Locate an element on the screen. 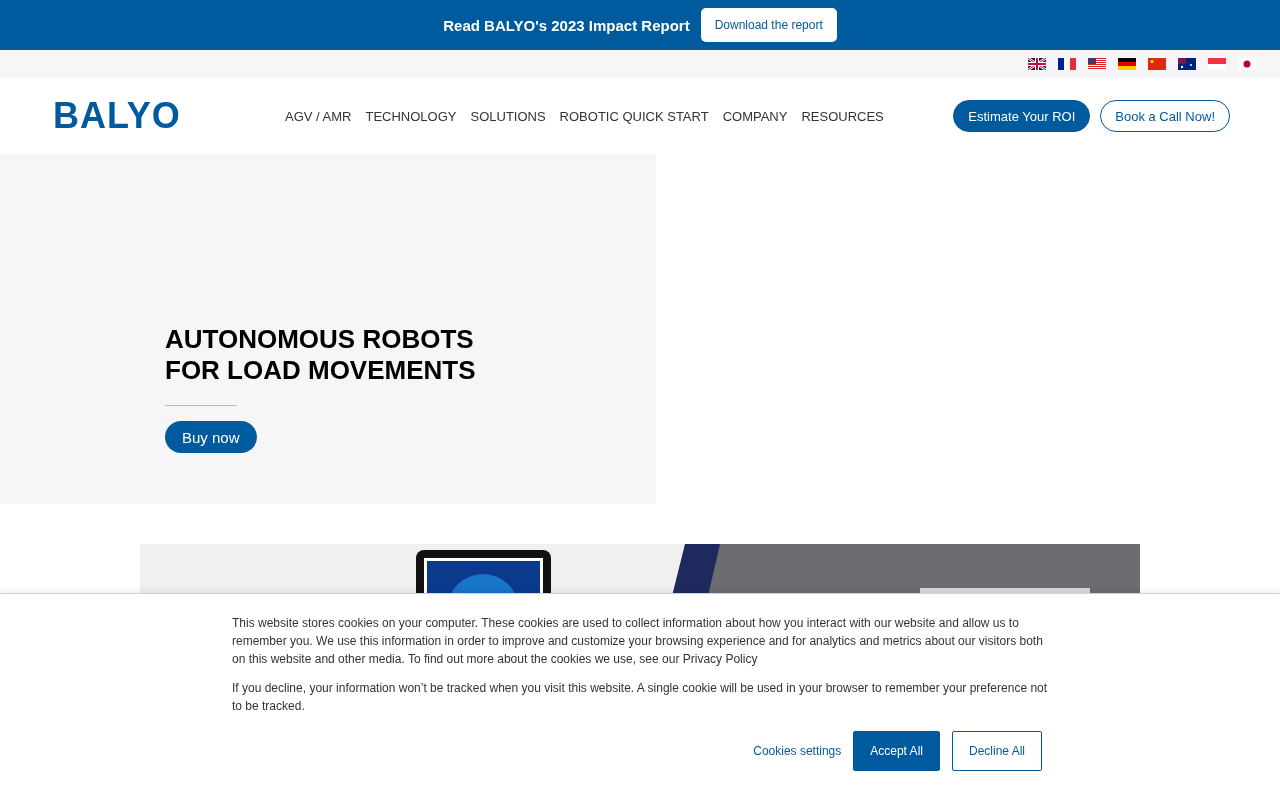 This screenshot has width=1280, height=800. nav-link: AGV / AMR is located at coordinates (318, 116).